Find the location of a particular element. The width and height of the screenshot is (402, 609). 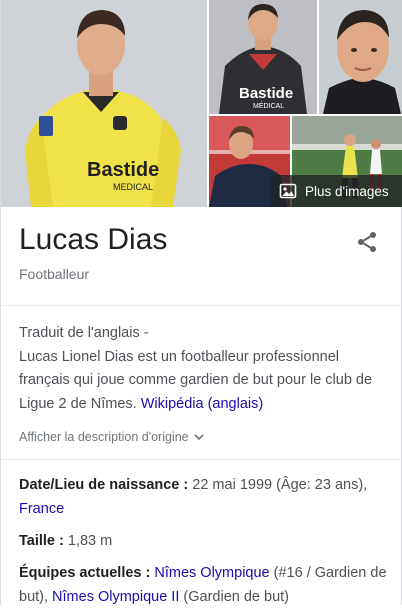

team-link-1: Nîmes Olympique is located at coordinates (211, 573).